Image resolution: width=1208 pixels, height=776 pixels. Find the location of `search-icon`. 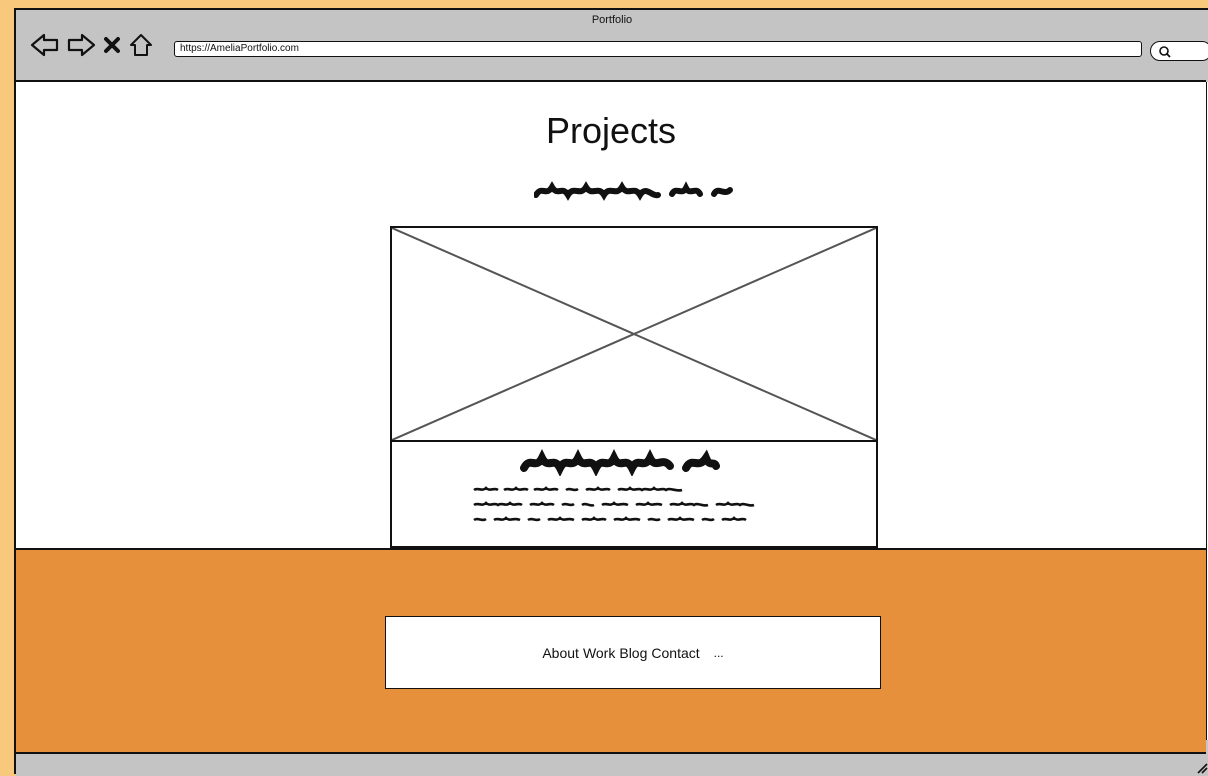

search-icon is located at coordinates (1165, 52).